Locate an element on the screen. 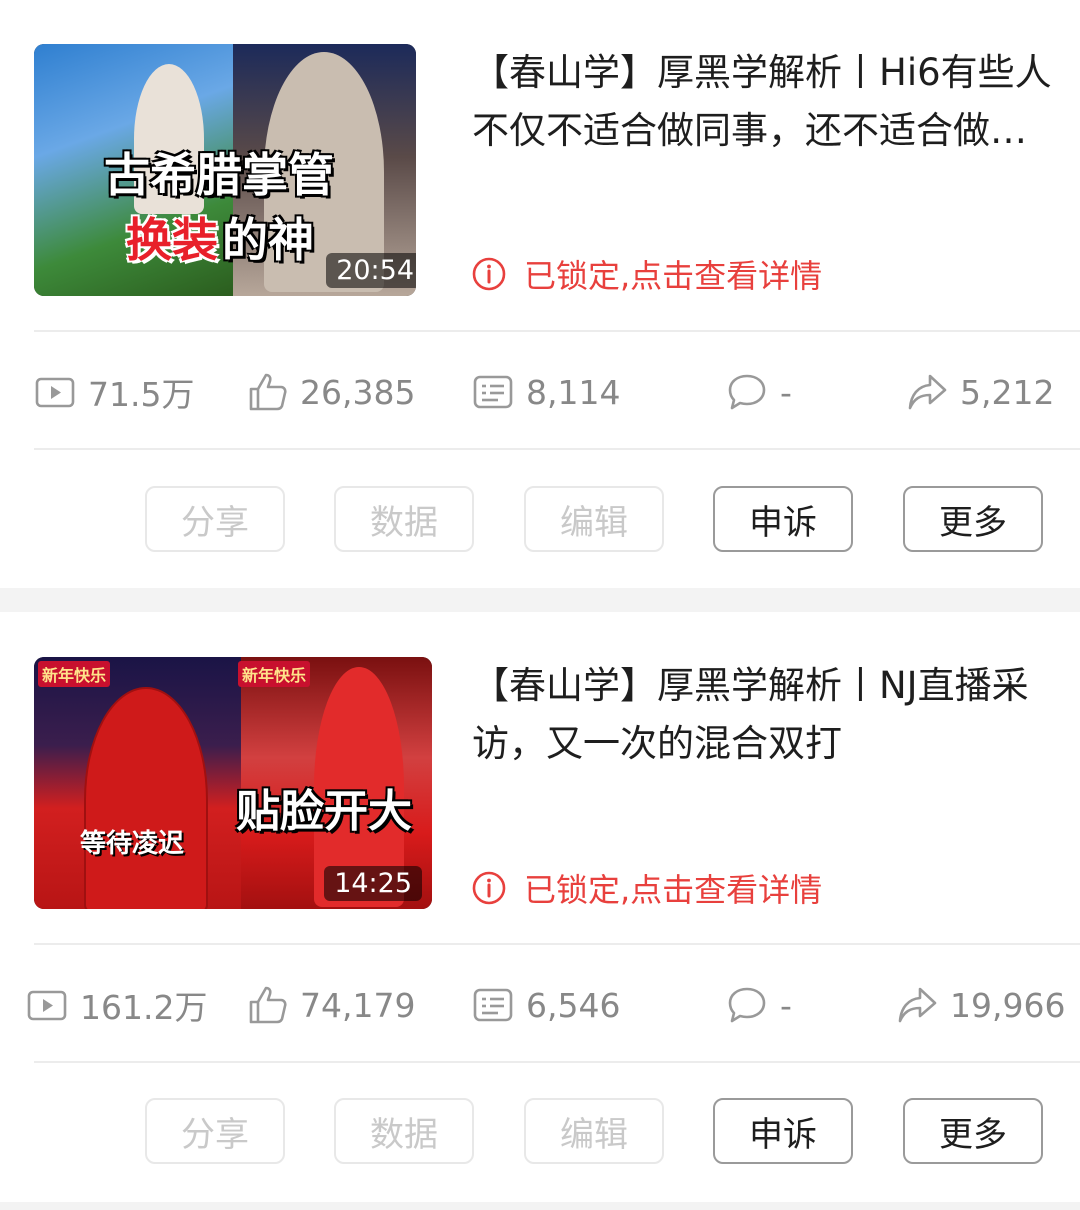 Image resolution: width=1080 pixels, height=1210 pixels. stat-shares: 19,966 is located at coordinates (980, 1005).